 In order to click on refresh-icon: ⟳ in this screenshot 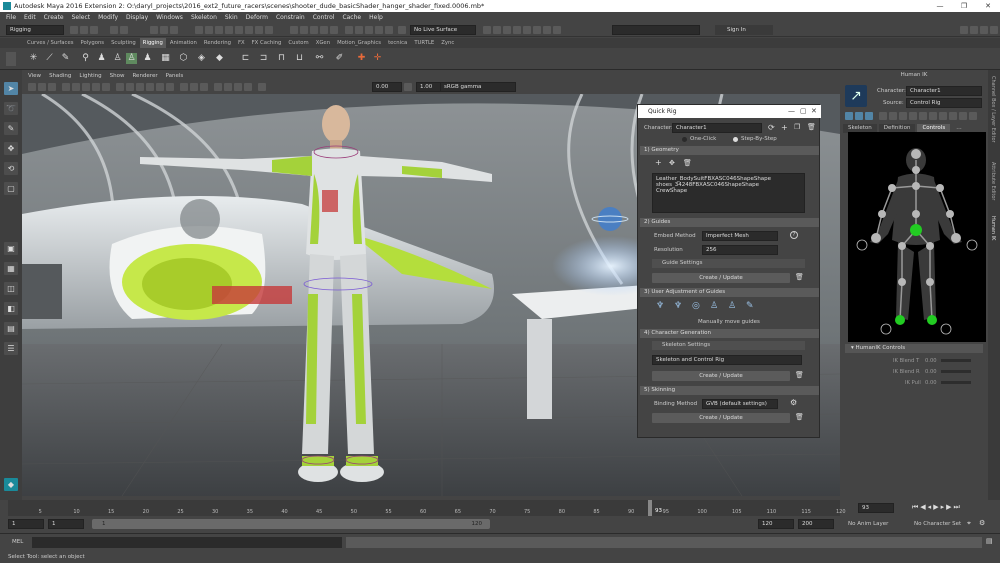, I will do `click(772, 127)`.